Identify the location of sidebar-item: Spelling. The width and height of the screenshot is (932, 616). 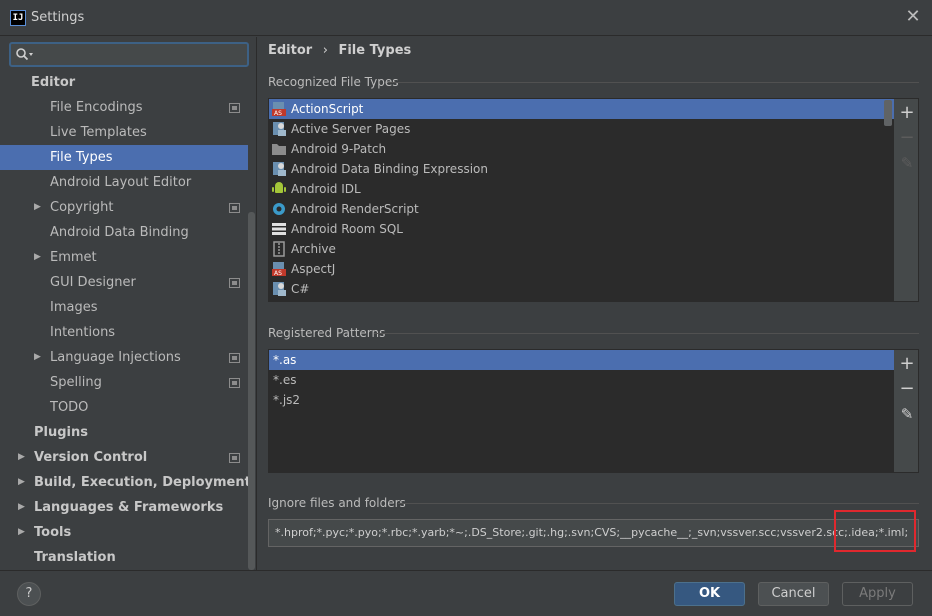
(124, 382).